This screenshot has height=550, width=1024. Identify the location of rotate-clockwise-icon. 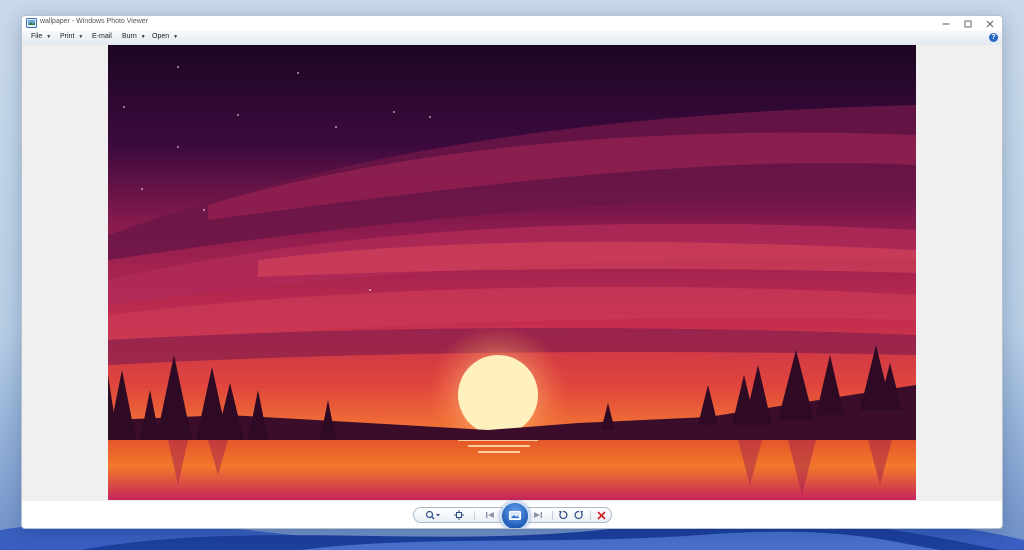
(578, 515).